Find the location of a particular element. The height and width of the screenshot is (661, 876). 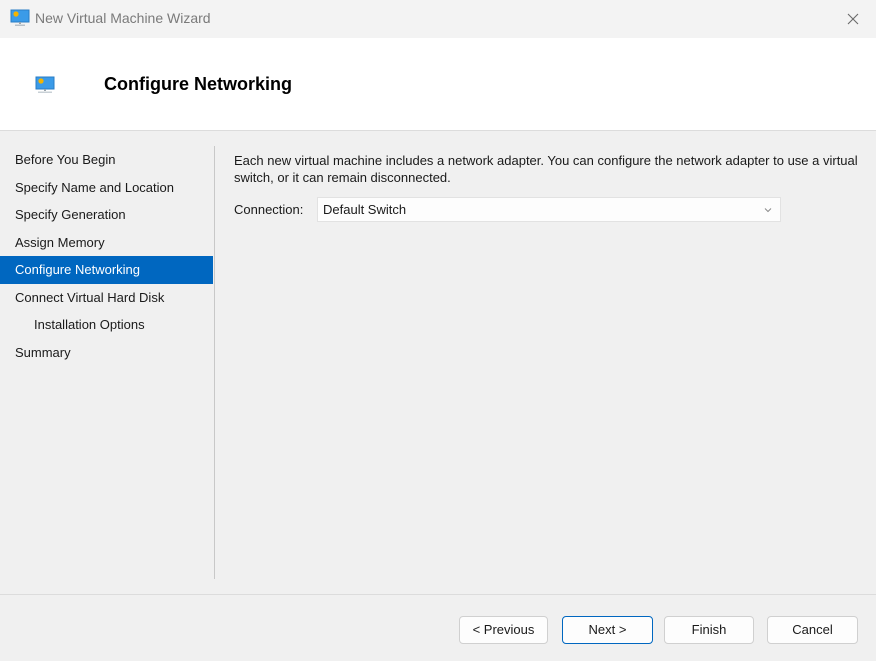

nav-item-installation-options: Installation Options is located at coordinates (107, 325).